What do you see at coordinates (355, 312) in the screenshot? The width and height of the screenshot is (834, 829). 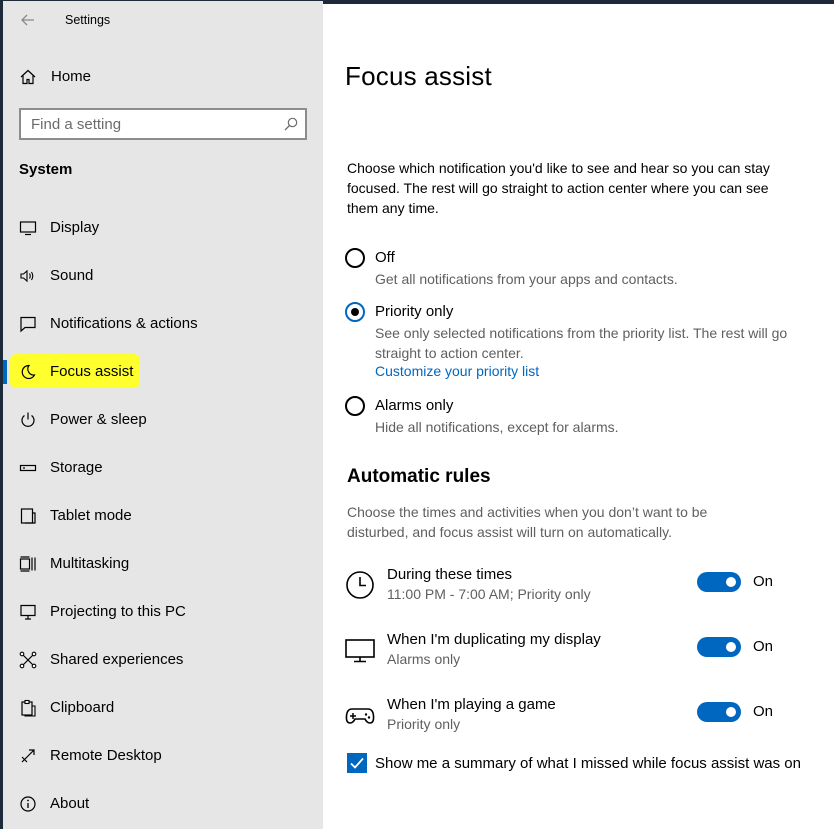 I see `radio-priority-only` at bounding box center [355, 312].